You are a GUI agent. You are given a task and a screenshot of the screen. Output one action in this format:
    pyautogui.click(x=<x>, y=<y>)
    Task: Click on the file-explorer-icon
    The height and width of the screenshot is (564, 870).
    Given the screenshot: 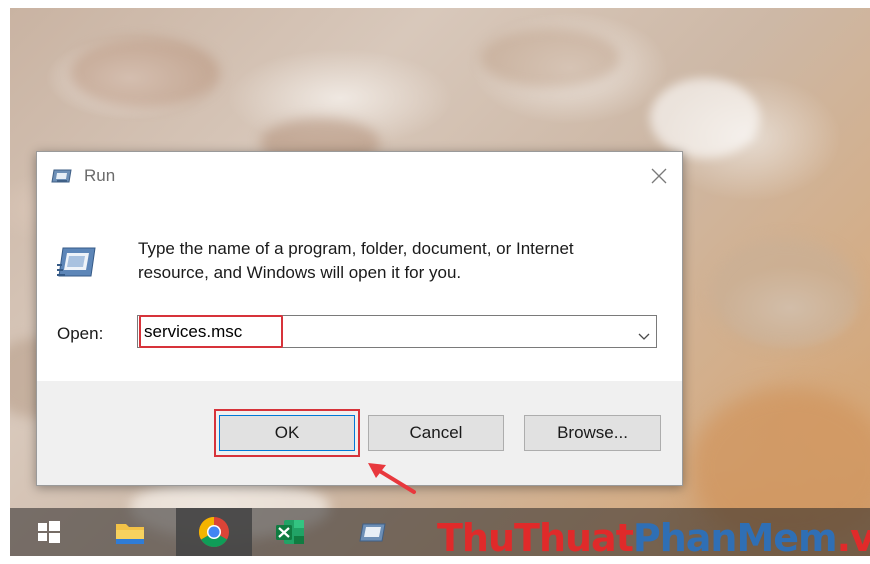 What is the action you would take?
    pyautogui.click(x=130, y=534)
    